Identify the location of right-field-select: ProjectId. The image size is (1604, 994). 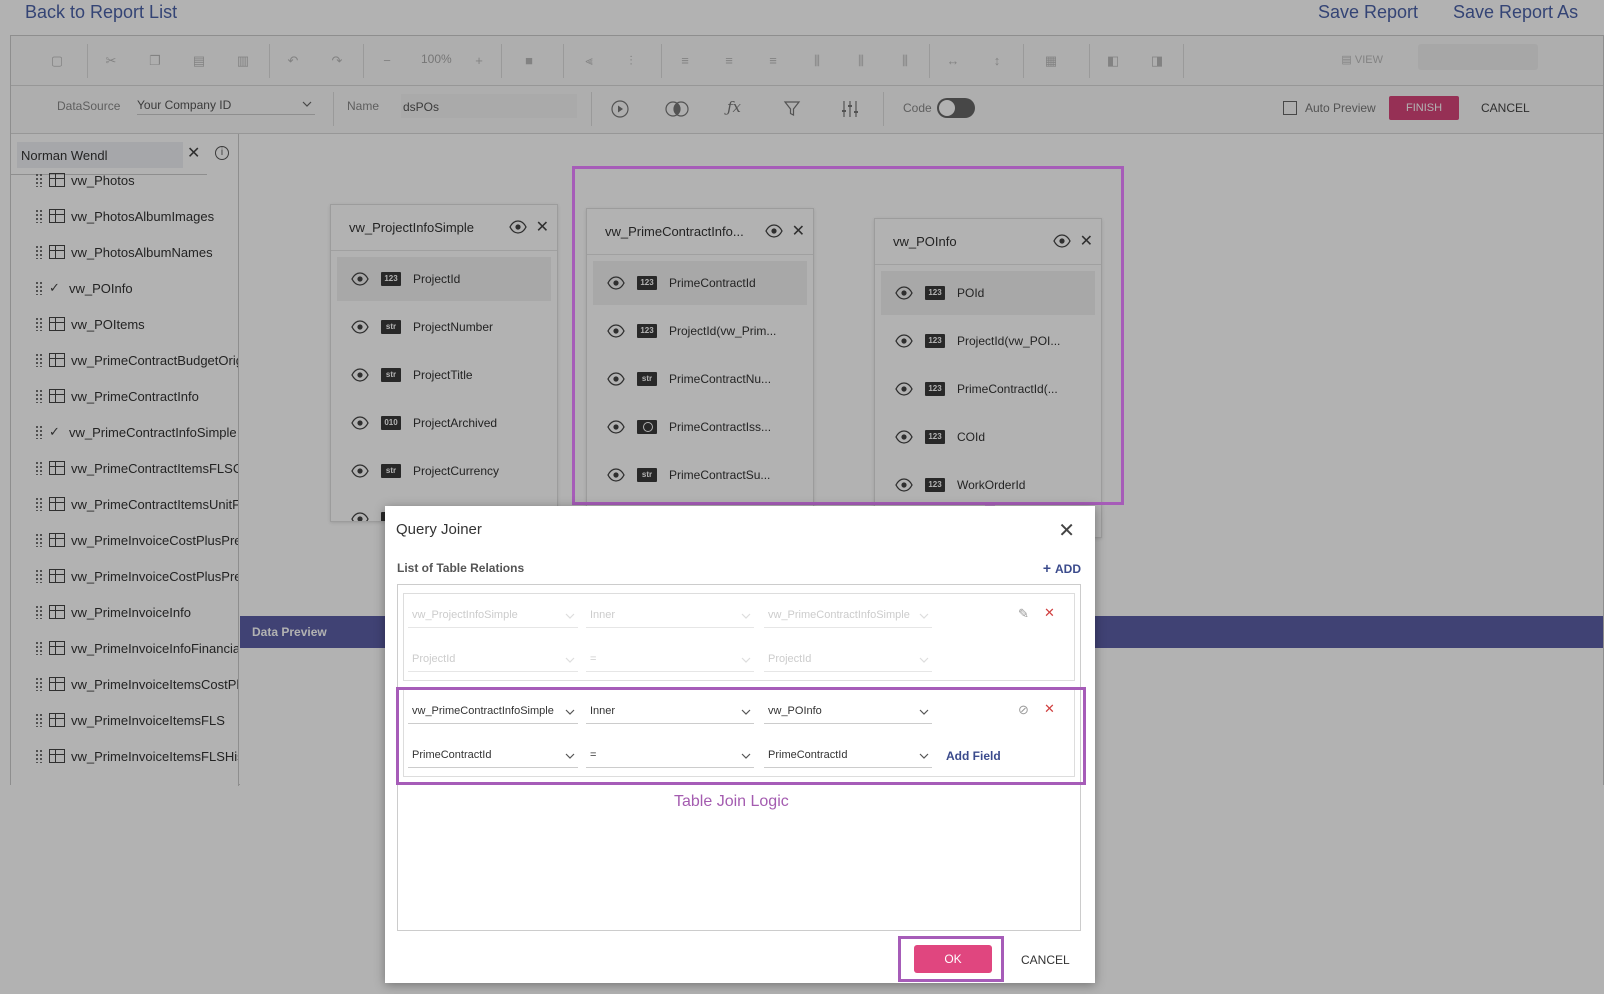
(848, 660).